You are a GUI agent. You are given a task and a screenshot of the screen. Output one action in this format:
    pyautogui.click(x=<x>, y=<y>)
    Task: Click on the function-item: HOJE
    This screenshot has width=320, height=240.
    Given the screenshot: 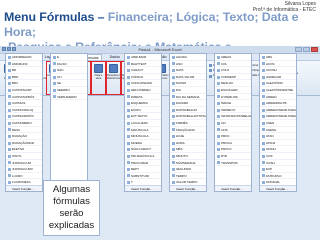 What is the action you would take?
    pyautogui.click(x=188, y=136)
    